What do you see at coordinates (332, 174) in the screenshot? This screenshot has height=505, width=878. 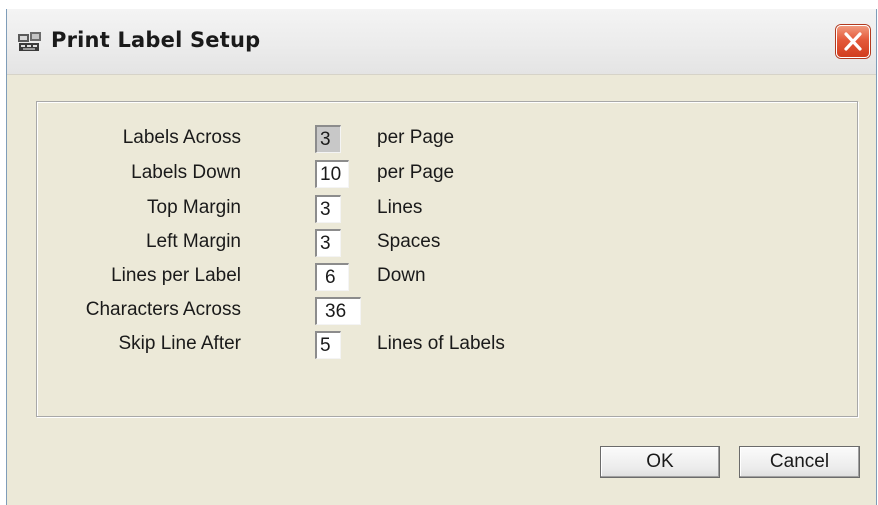 I see `labels-down-input: 10` at bounding box center [332, 174].